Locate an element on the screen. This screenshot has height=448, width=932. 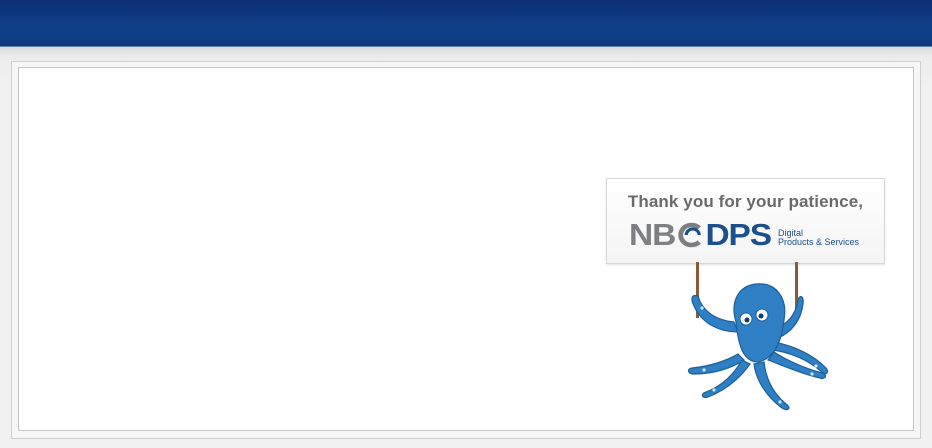
logo-tagline-line2: Products & Services is located at coordinates (819, 242).